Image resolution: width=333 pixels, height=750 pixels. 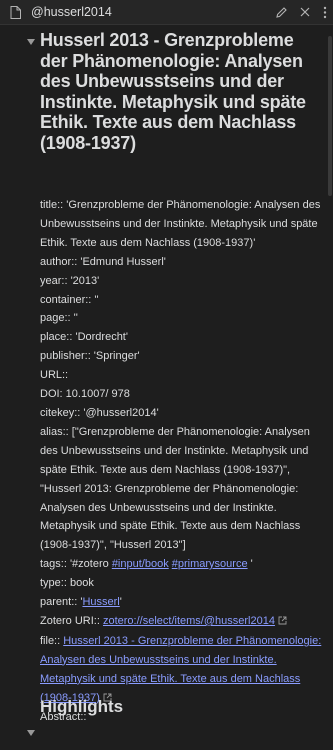 I want to click on scrollbar-thumb, so click(x=330, y=116).